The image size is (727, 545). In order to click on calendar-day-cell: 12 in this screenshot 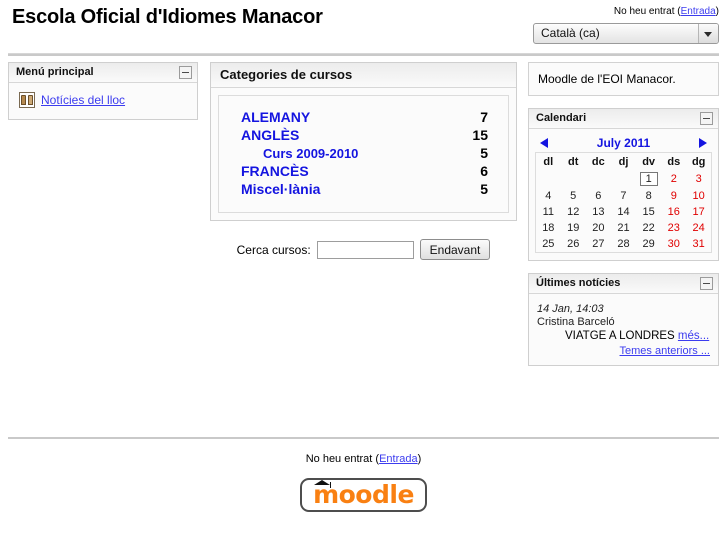, I will do `click(573, 212)`.